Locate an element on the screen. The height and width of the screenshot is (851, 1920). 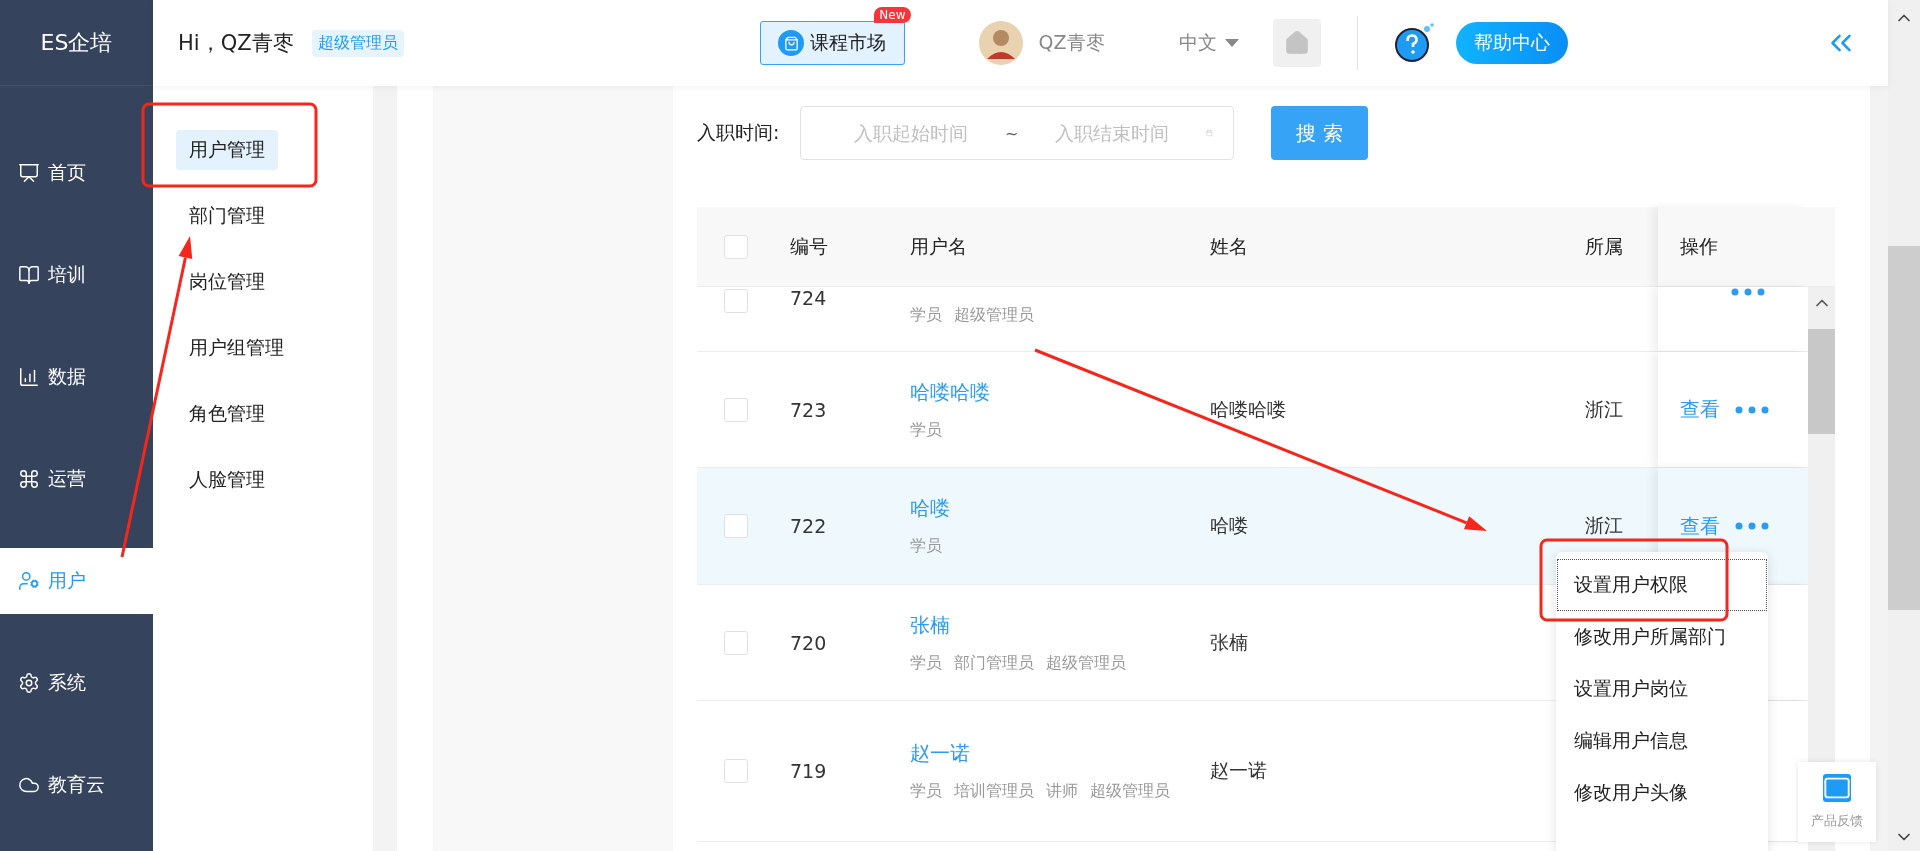
date-range-field: 入职起始时间 ~ 入职结束时间 is located at coordinates (1017, 133).